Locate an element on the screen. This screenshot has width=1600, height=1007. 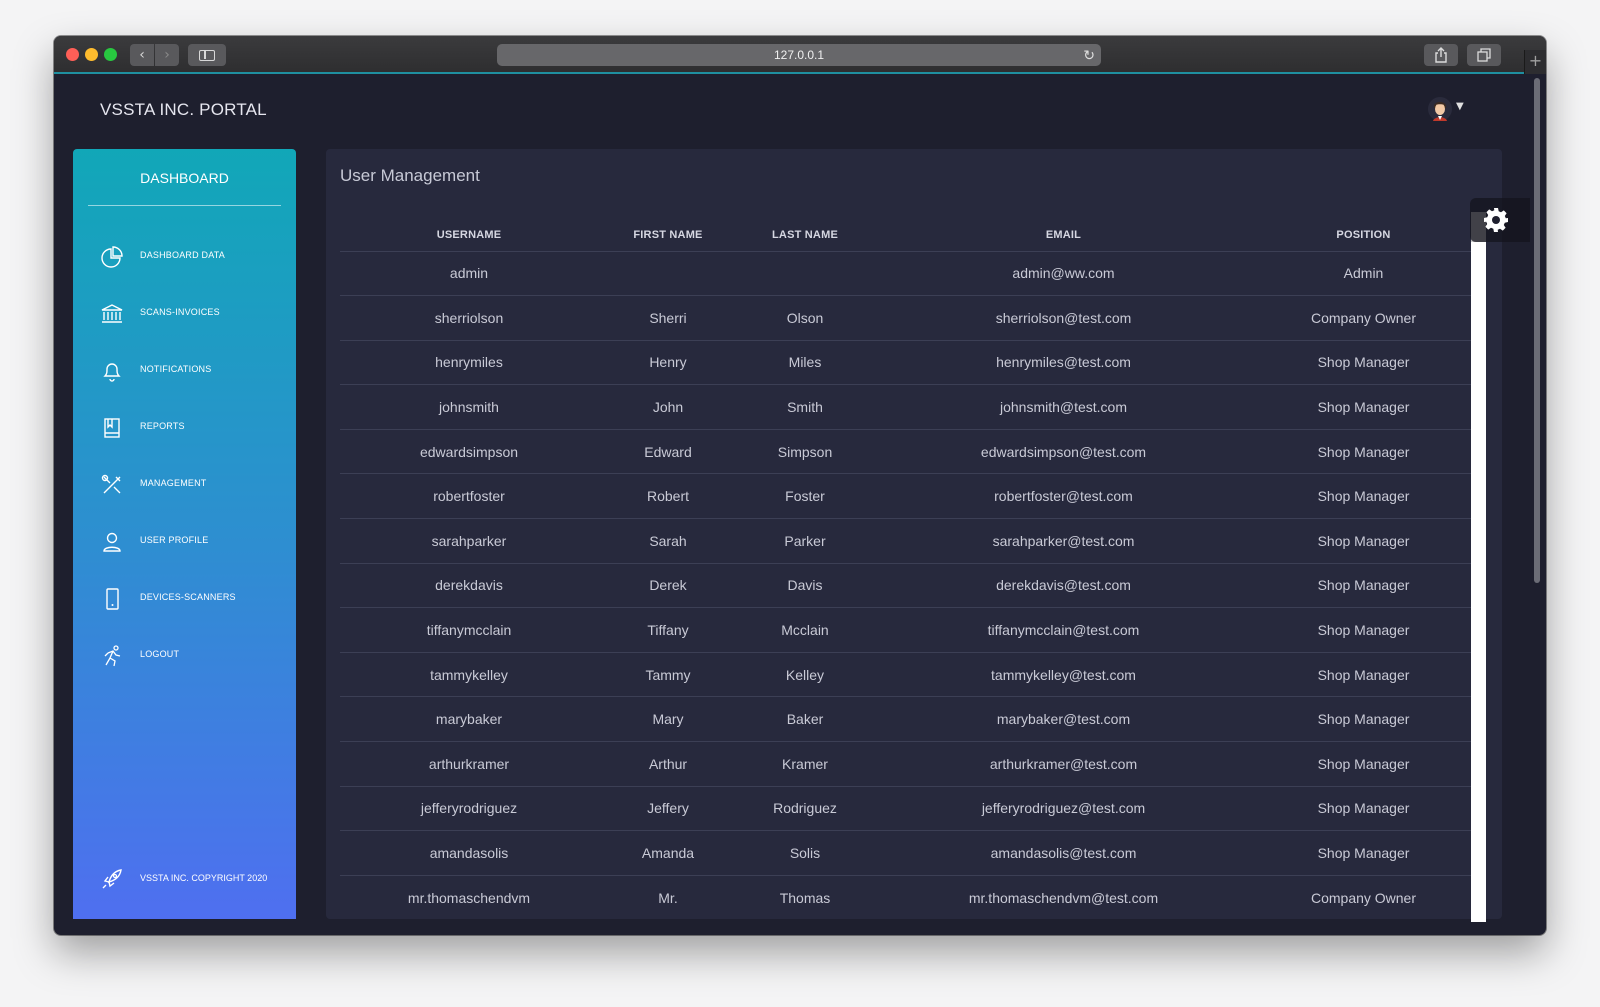
chevron-right-icon: › is located at coordinates (167, 55).